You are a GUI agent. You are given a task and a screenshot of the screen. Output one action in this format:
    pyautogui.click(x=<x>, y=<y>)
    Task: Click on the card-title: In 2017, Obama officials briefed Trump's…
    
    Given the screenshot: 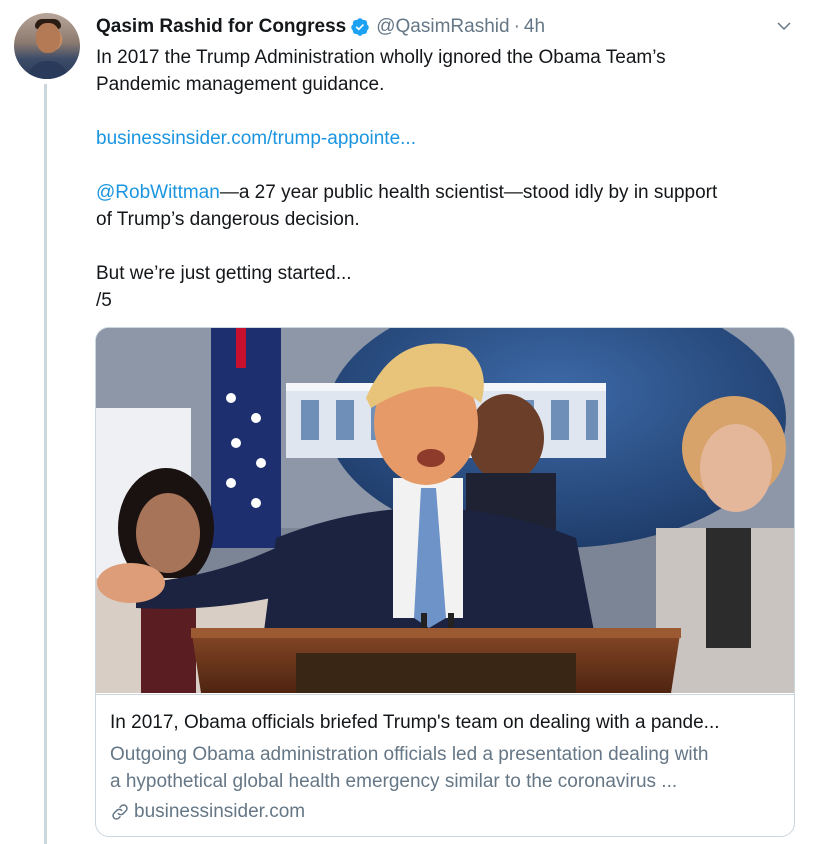 What is the action you would take?
    pyautogui.click(x=415, y=722)
    